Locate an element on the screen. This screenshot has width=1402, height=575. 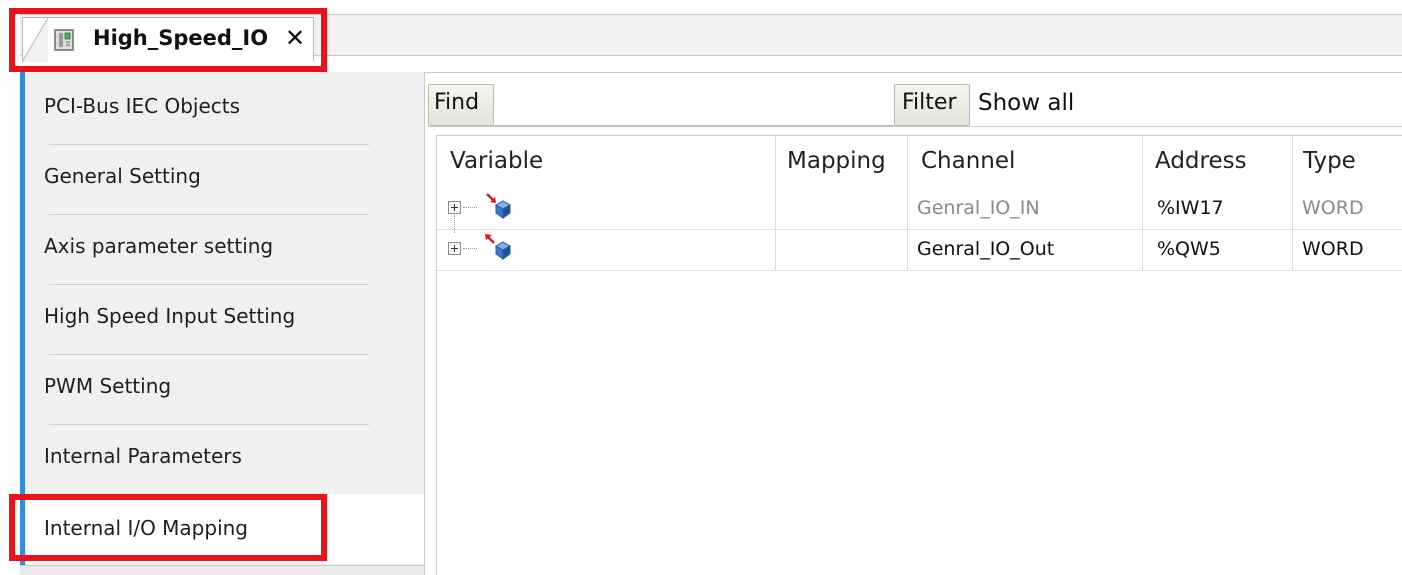
sidebar-item-label: PCI-Bus IEC Objects is located at coordinates (142, 106).